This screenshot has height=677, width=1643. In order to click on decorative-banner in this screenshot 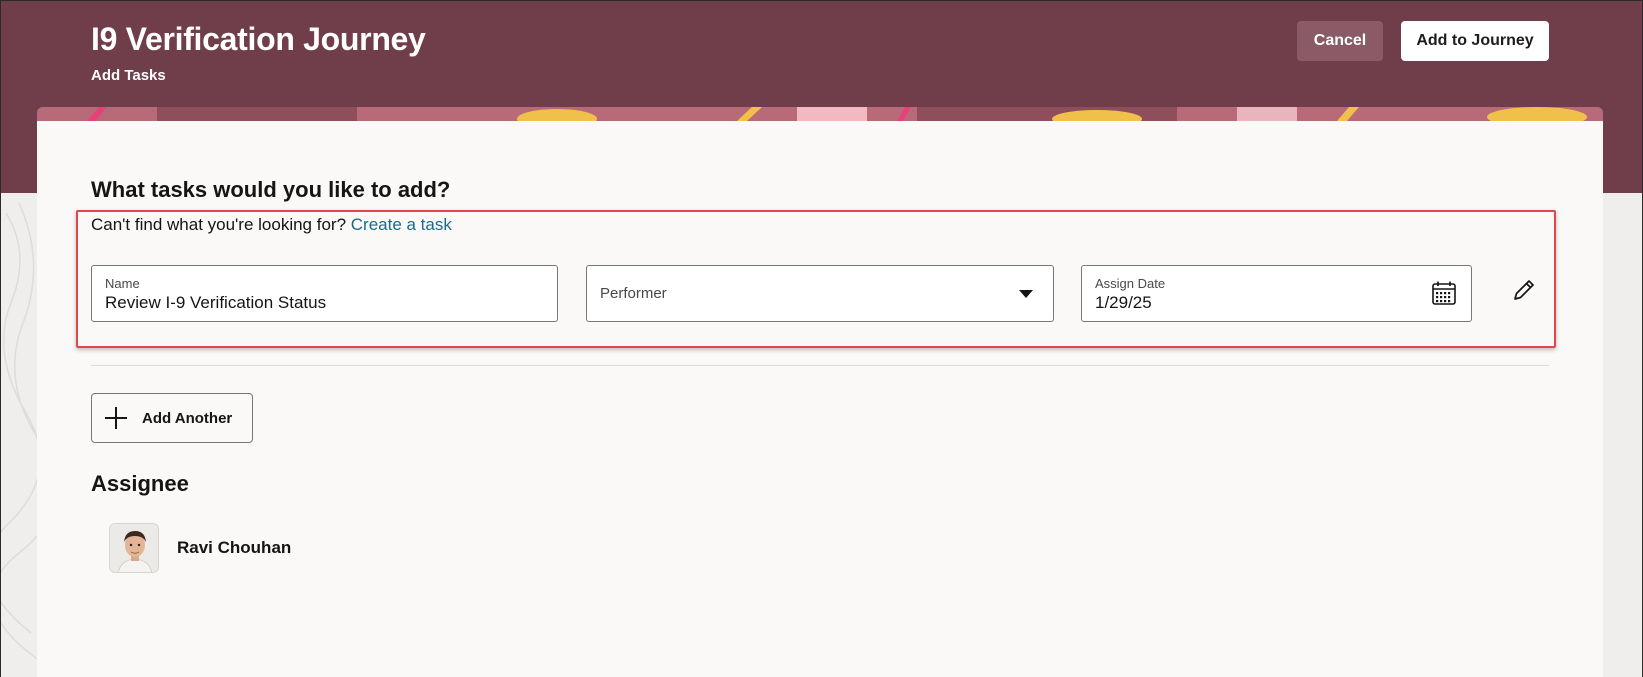, I will do `click(820, 114)`.